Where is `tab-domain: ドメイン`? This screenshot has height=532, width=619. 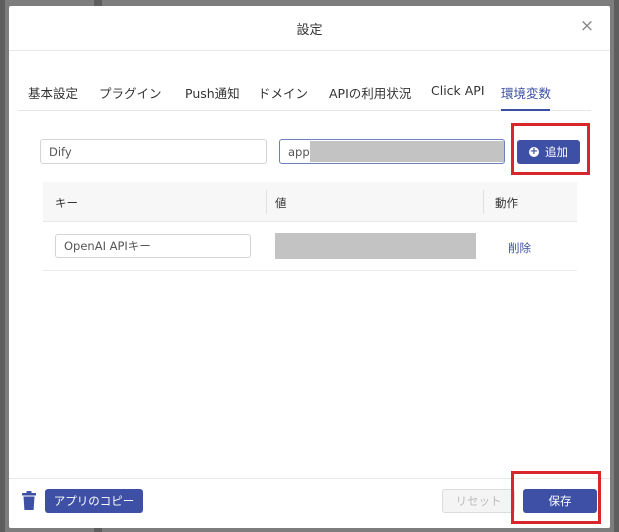
tab-domain: ドメイン is located at coordinates (283, 92).